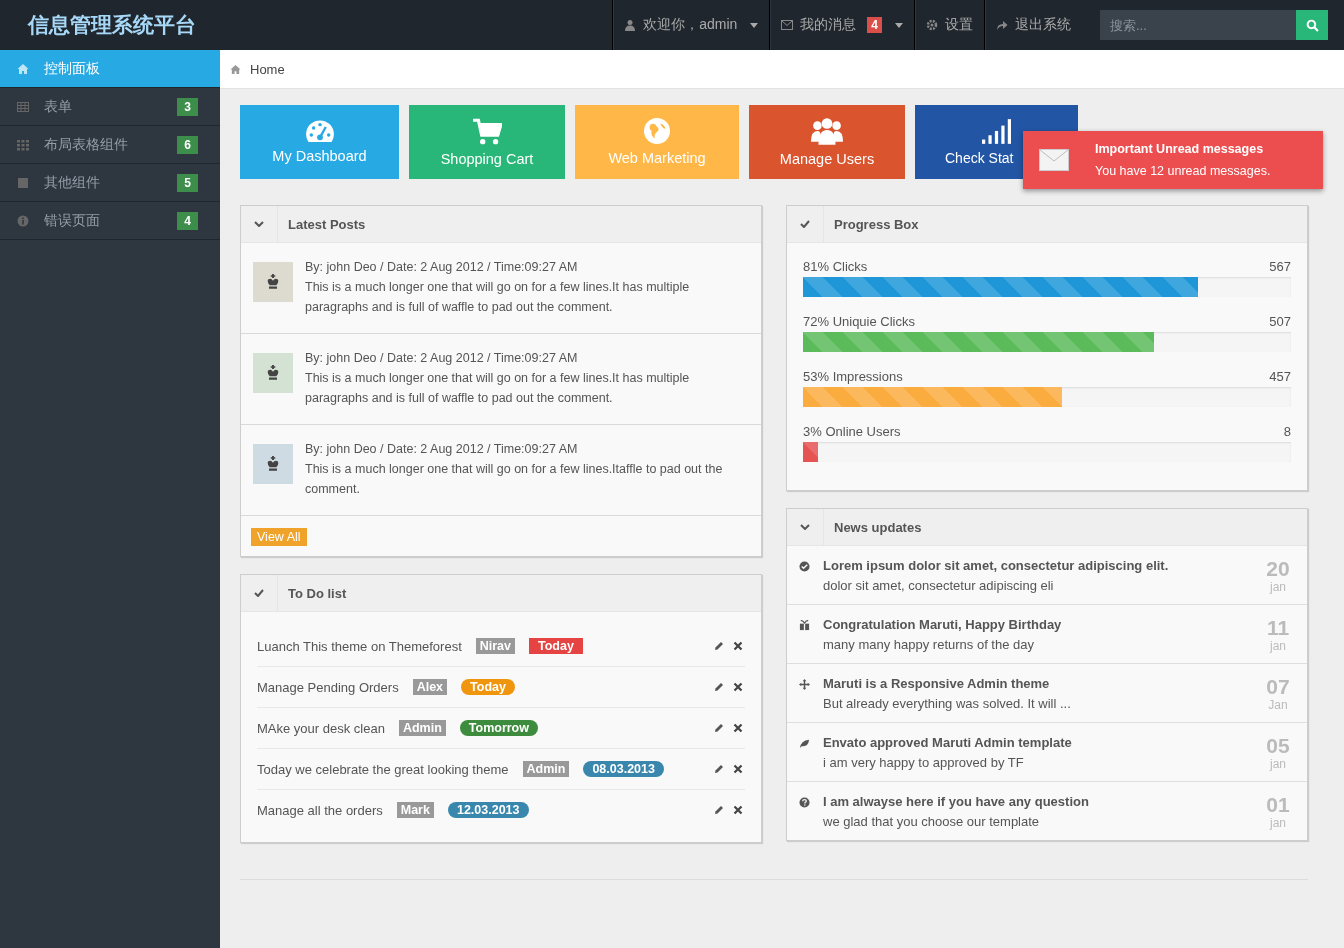 This screenshot has height=948, width=1344. I want to click on count-badge: 6, so click(187, 144).